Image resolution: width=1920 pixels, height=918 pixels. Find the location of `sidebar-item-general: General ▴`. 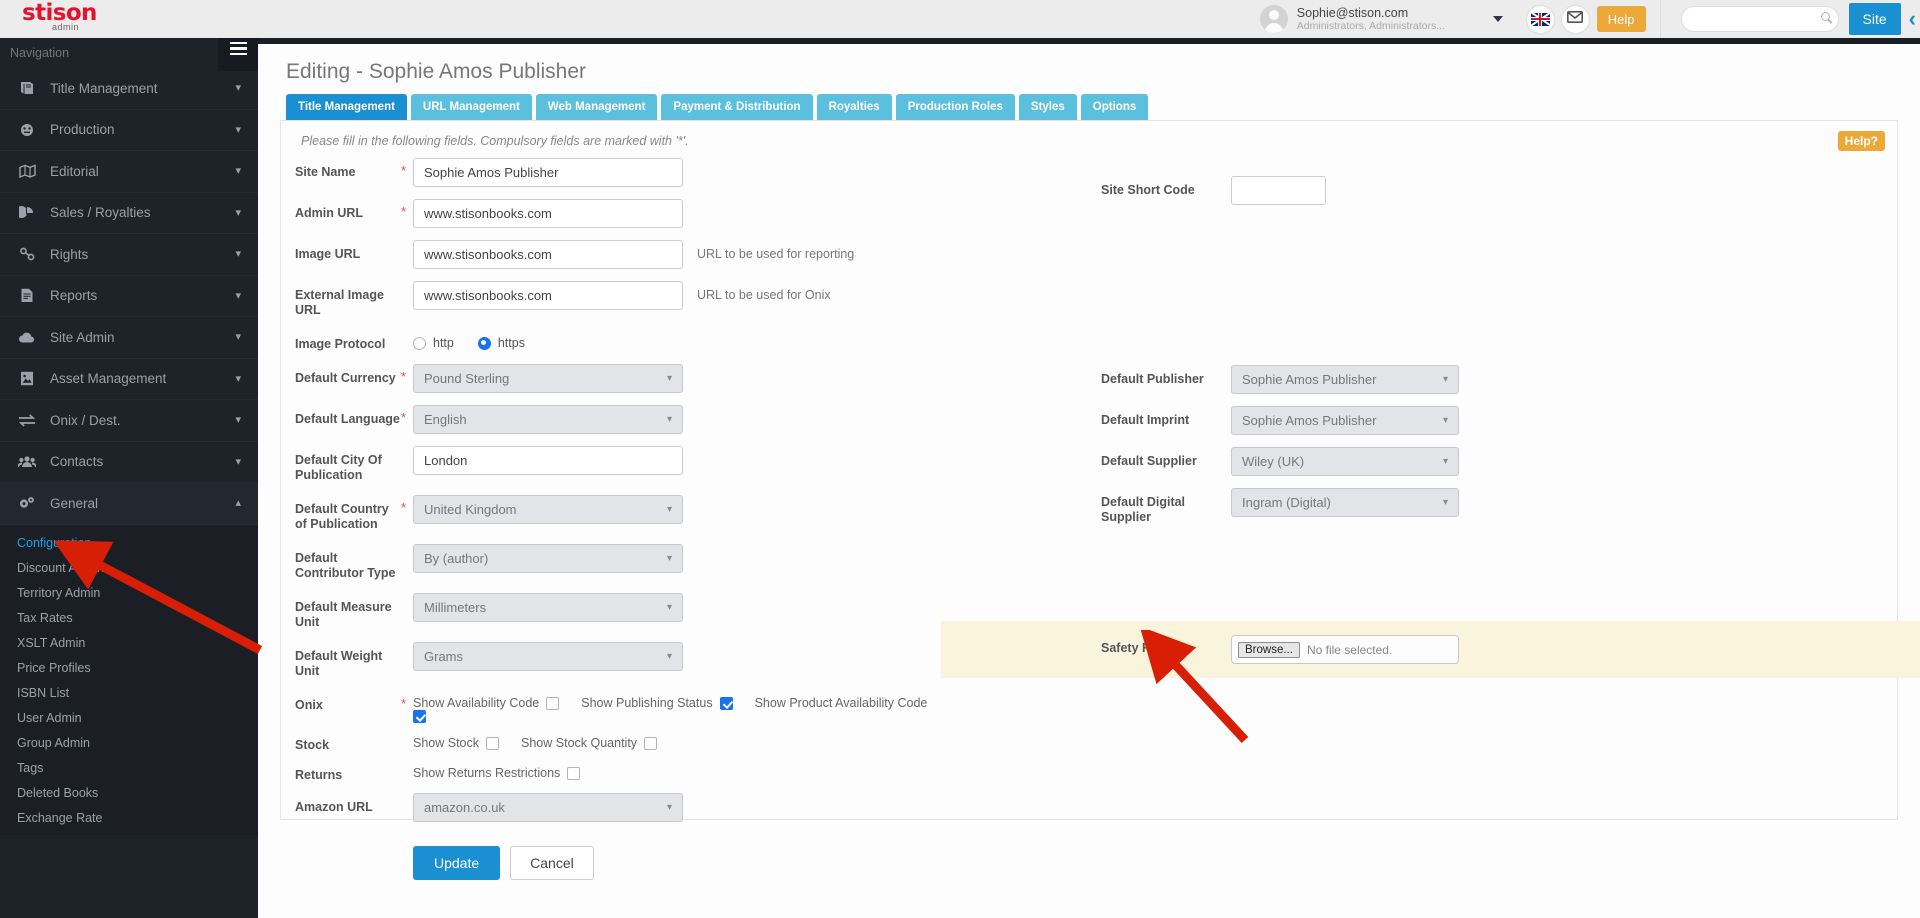

sidebar-item-general: General ▴ is located at coordinates (129, 504).